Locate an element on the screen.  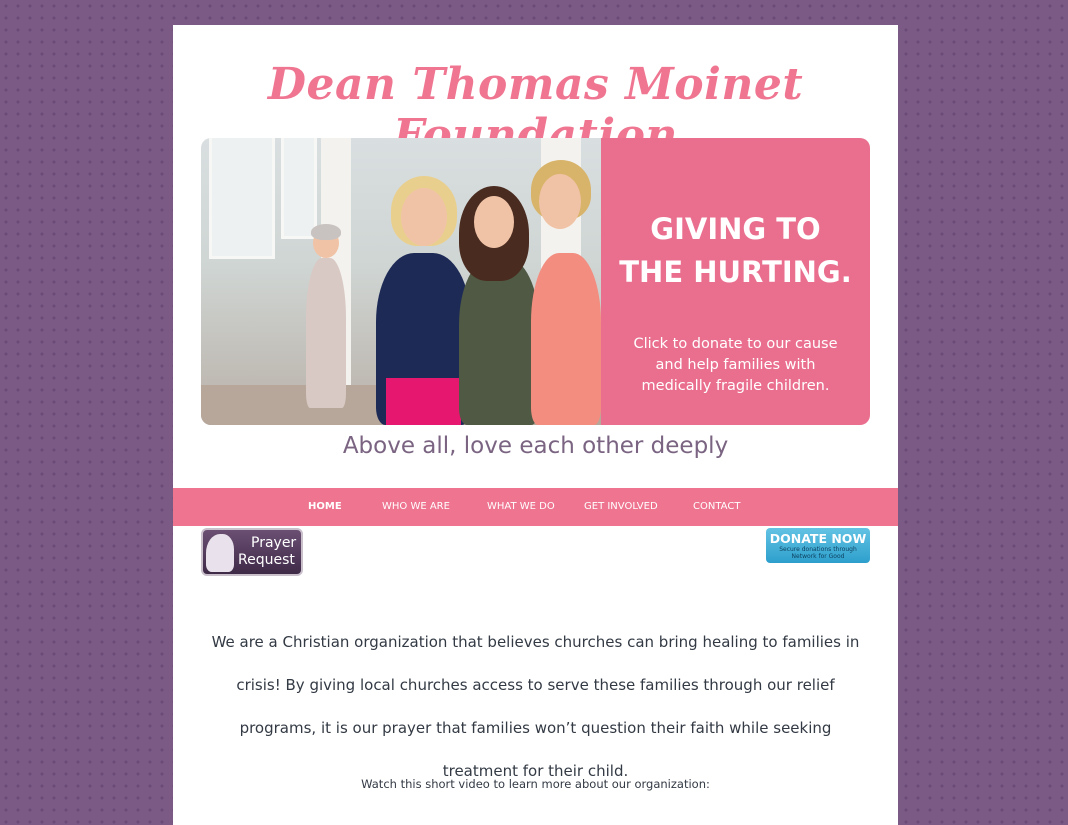
nav-item-contact: Contact is located at coordinates (716, 507).